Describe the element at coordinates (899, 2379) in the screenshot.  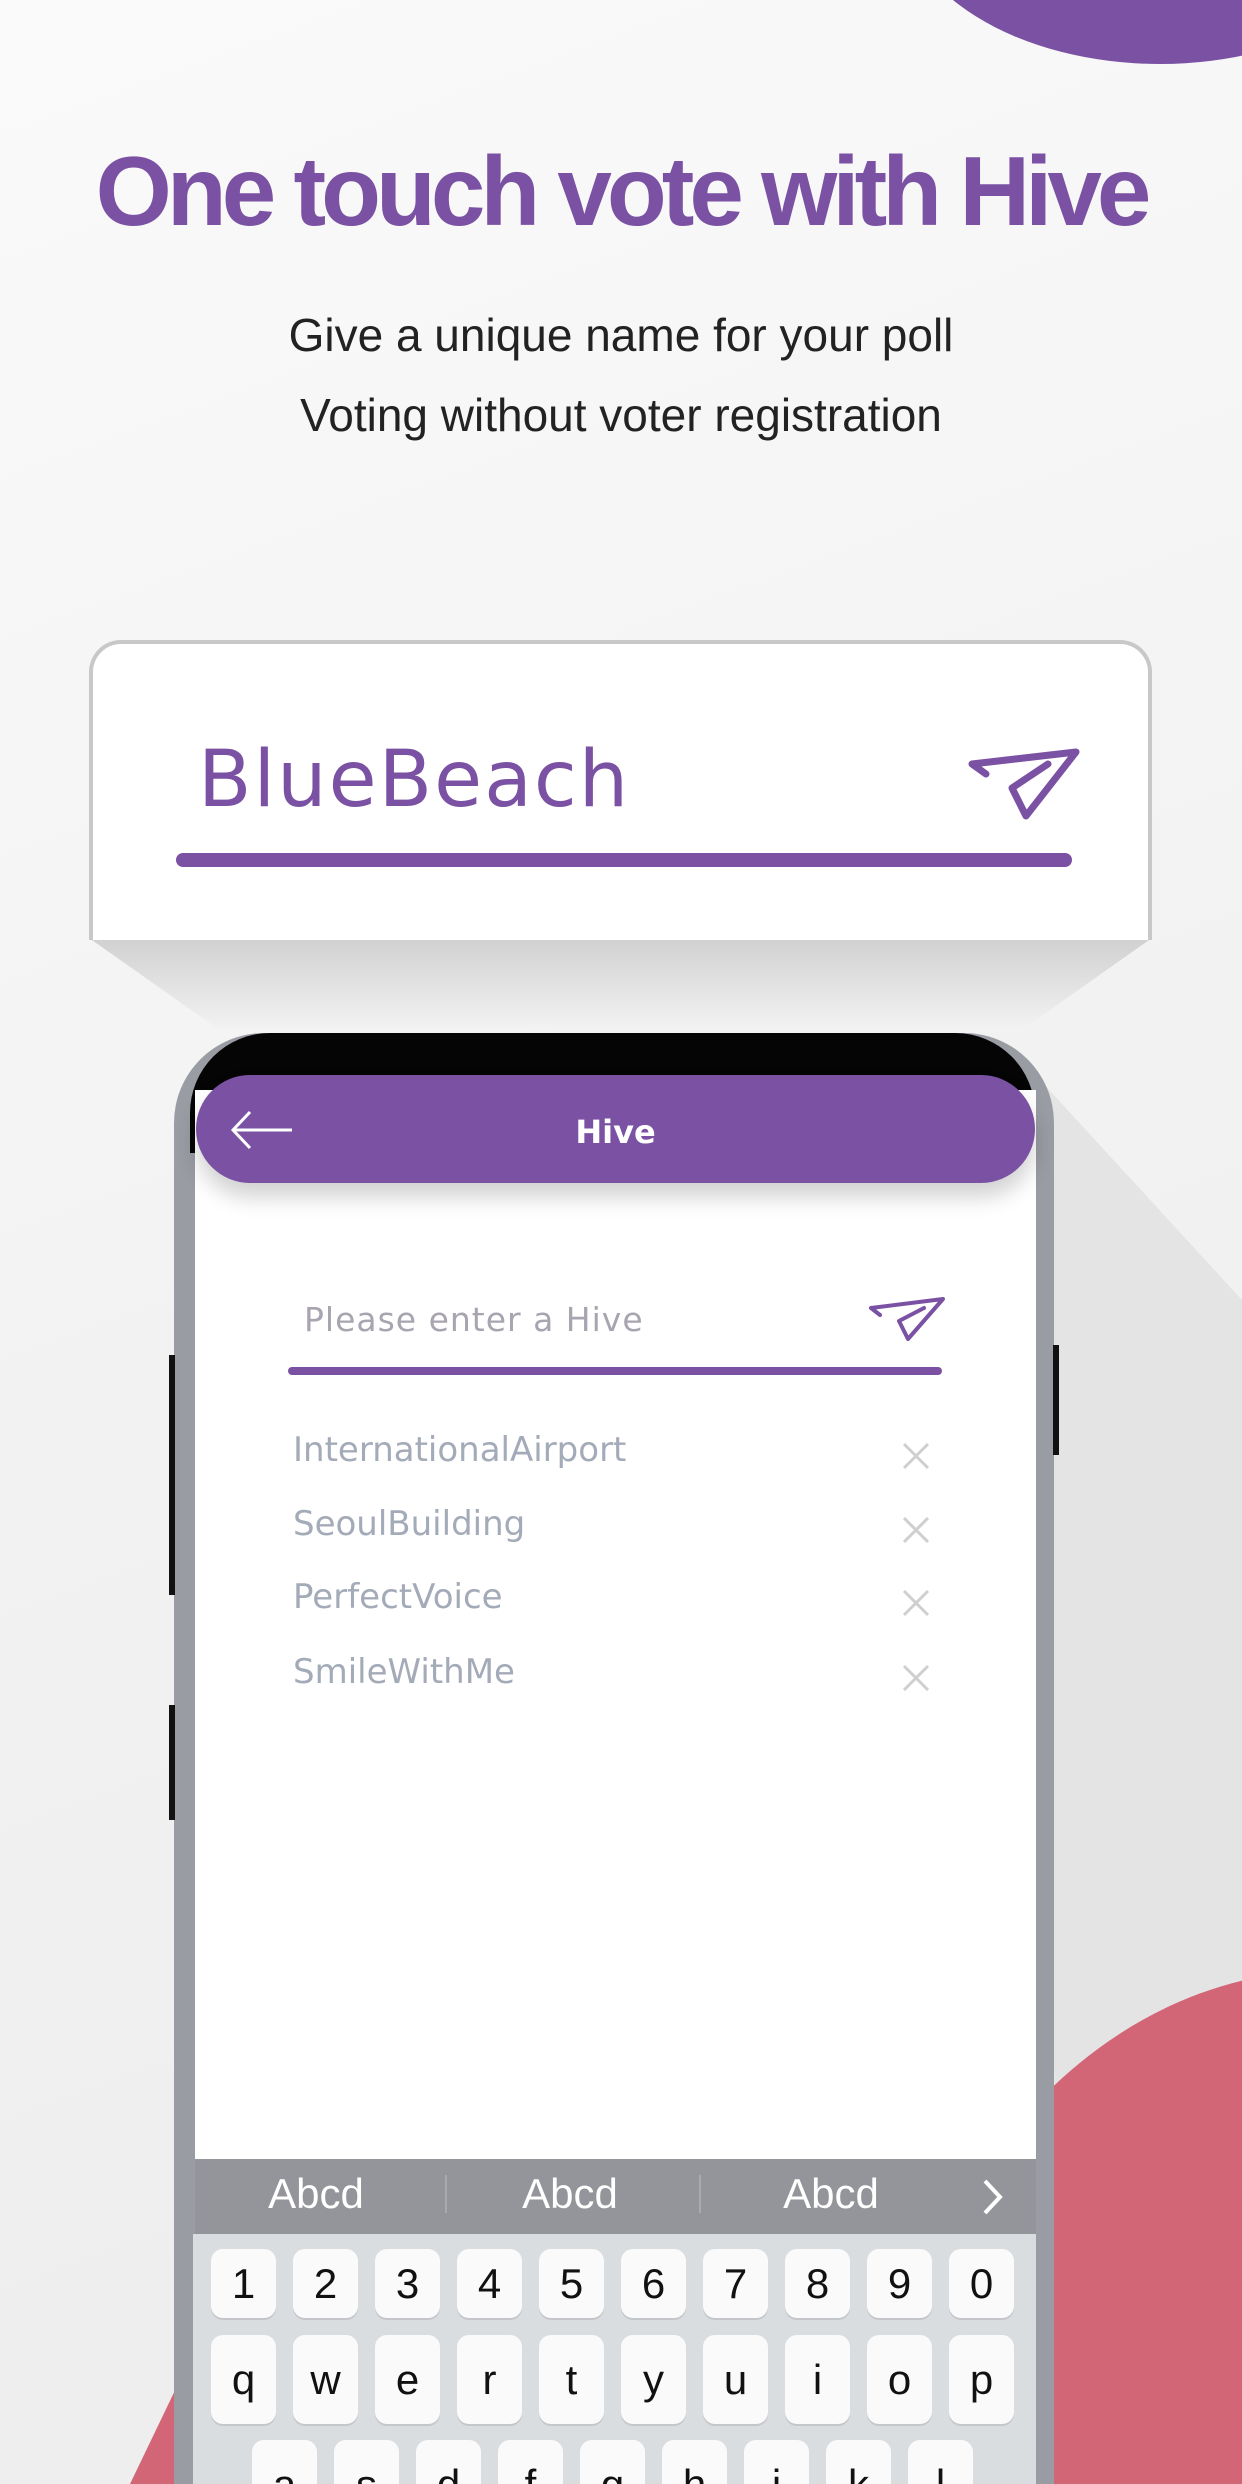
I see `key: o` at that location.